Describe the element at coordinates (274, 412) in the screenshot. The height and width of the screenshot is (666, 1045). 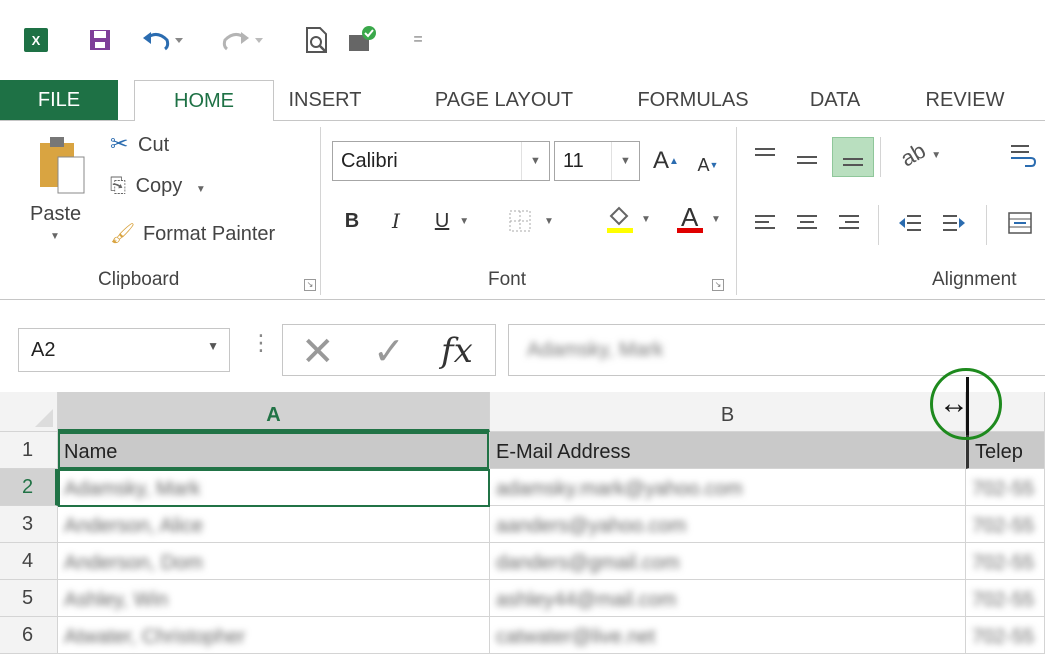
I see `column-header-a: A` at that location.